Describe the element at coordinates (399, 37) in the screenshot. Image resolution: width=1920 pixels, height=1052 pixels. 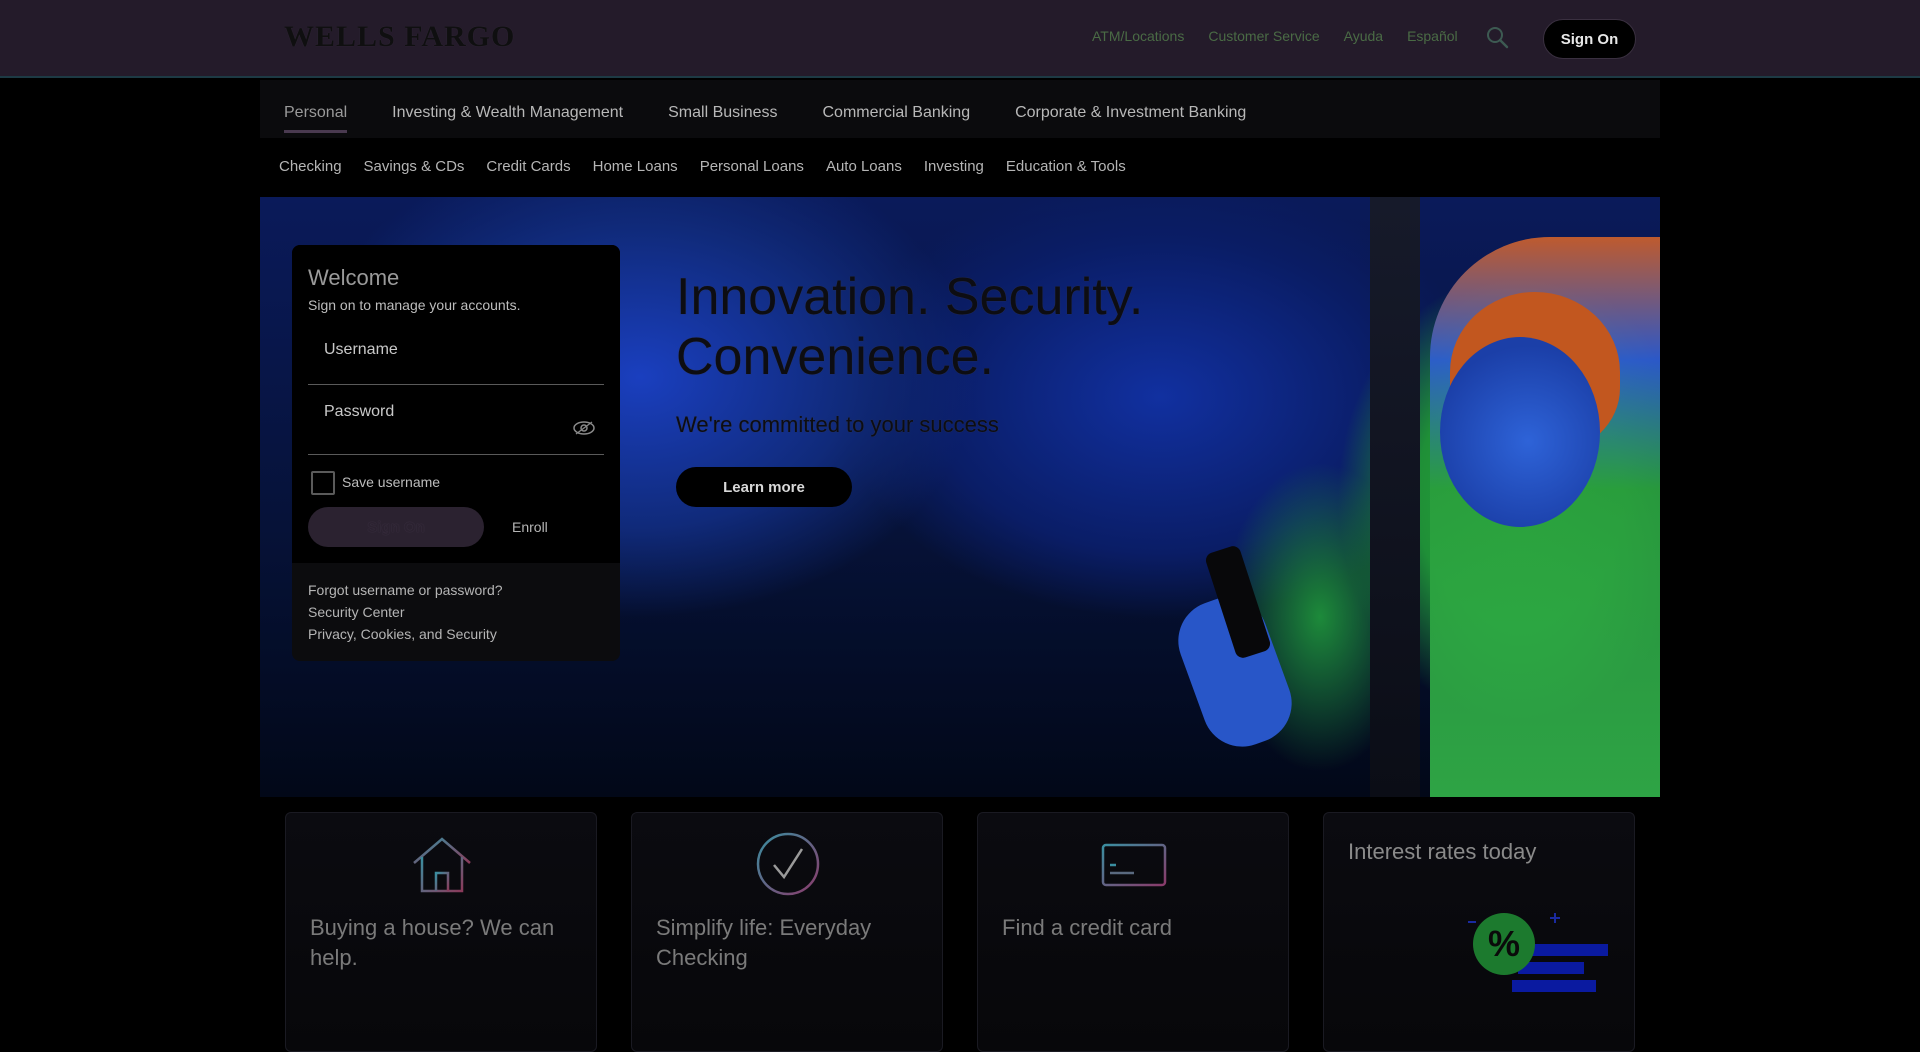
I see `wells-fargo-logo: WELLS FARGO` at that location.